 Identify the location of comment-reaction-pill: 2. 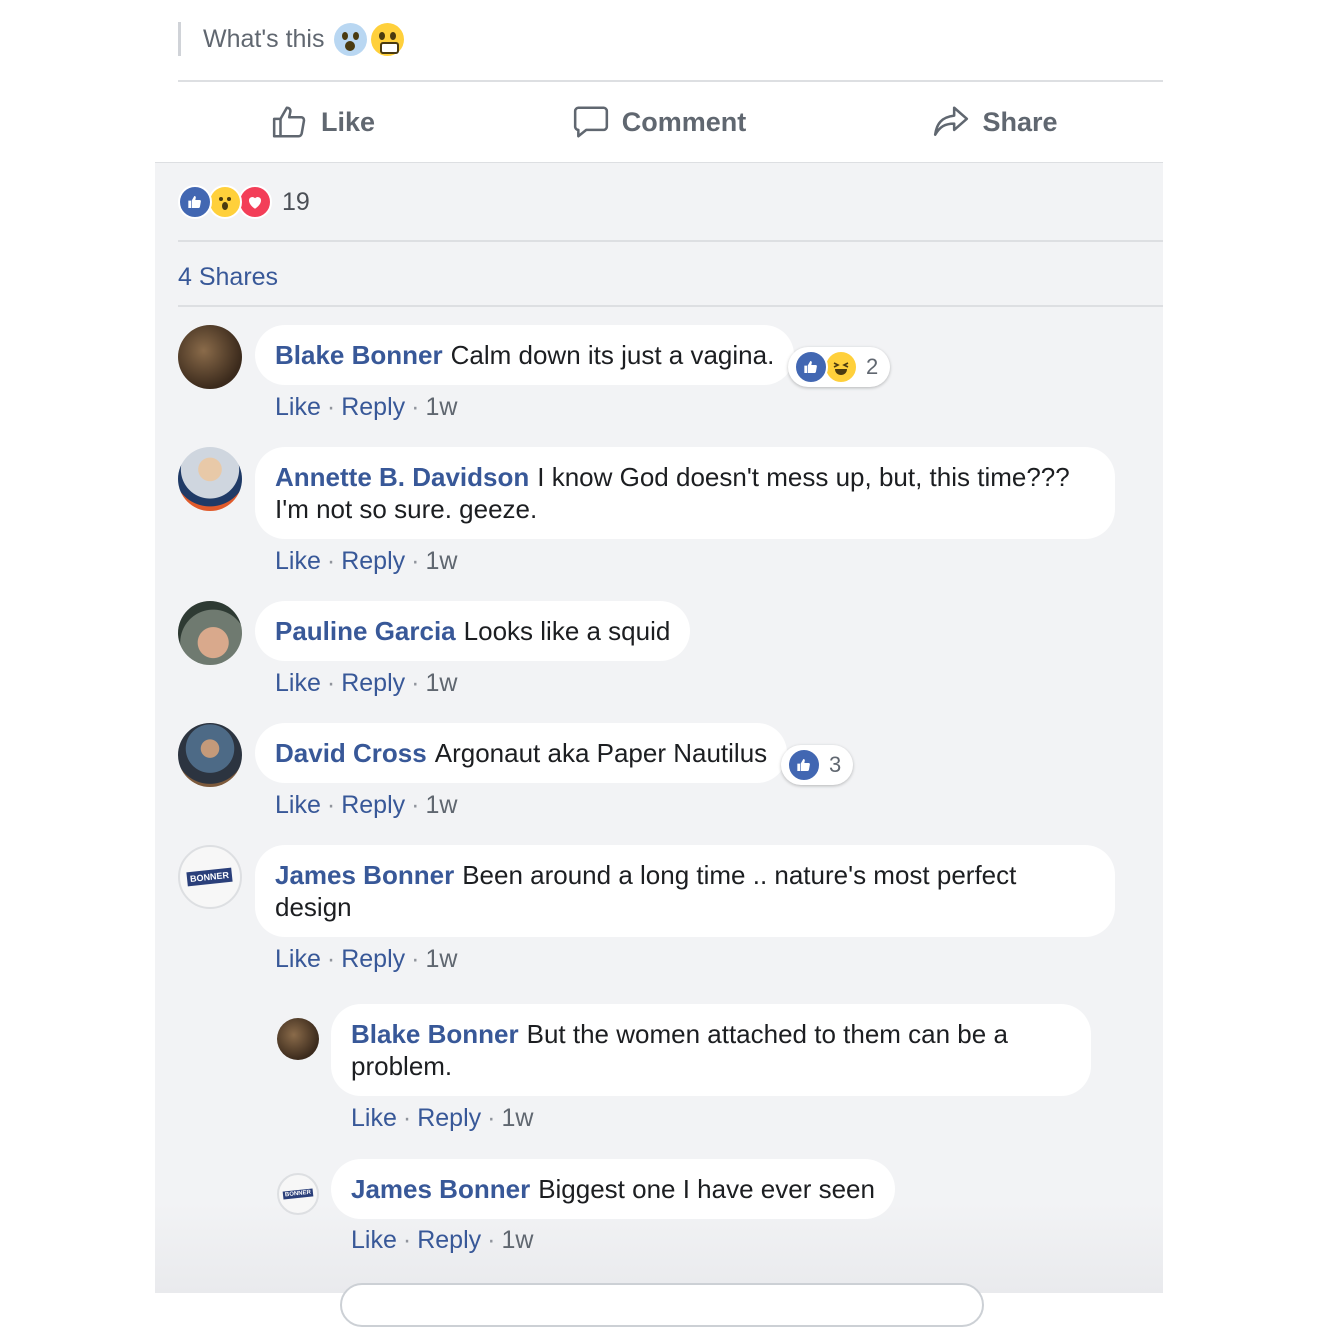
(839, 367).